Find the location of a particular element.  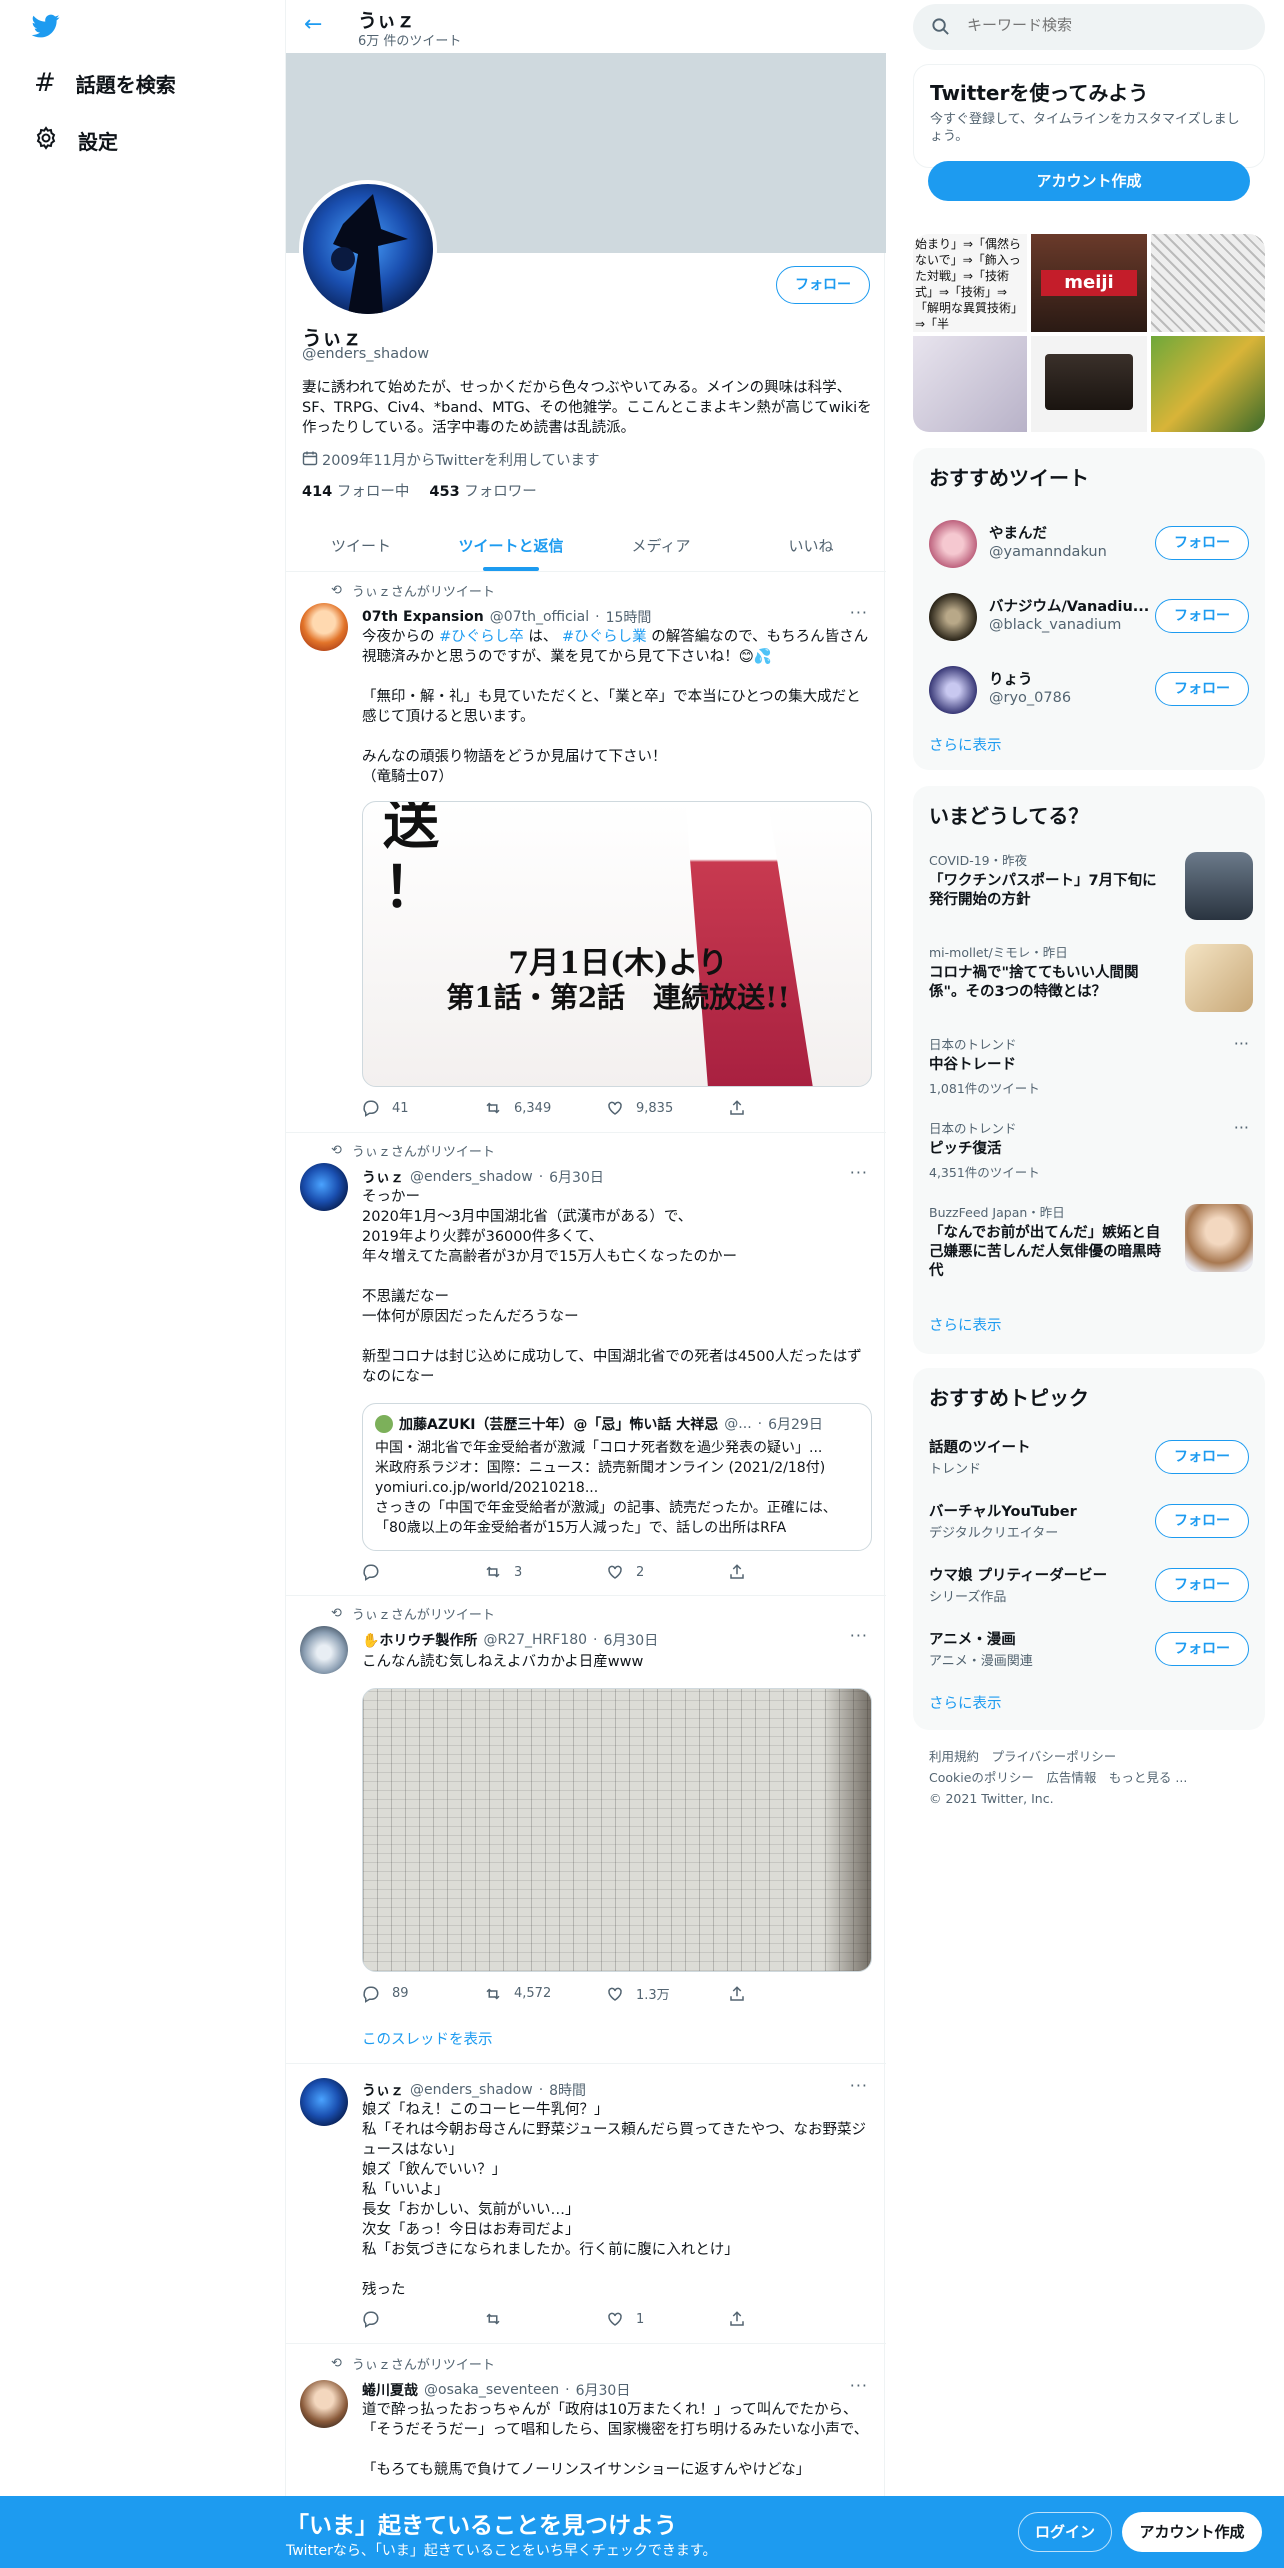

joined-text: 2009年11月からTwitterを利用しています is located at coordinates (461, 461).